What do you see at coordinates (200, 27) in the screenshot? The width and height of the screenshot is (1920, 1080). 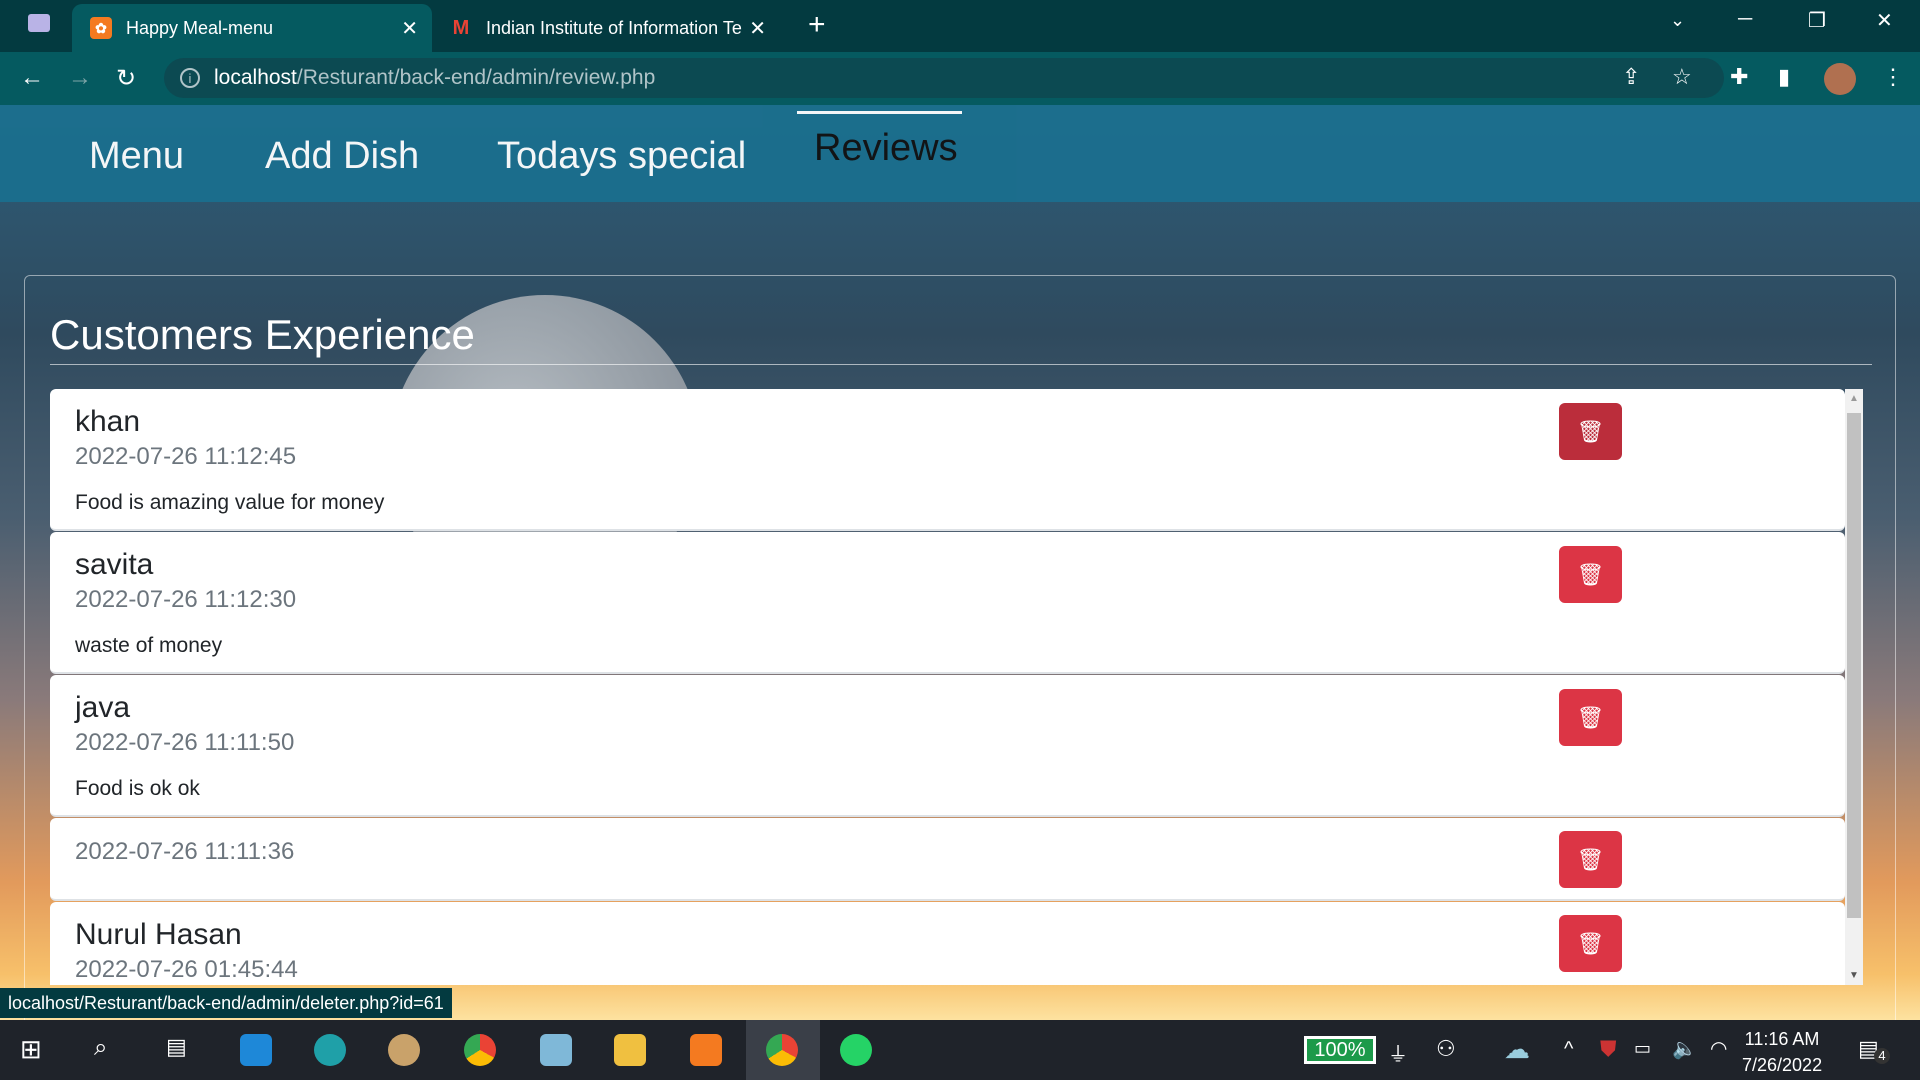 I see `tab-label: Happy Meal-menu` at bounding box center [200, 27].